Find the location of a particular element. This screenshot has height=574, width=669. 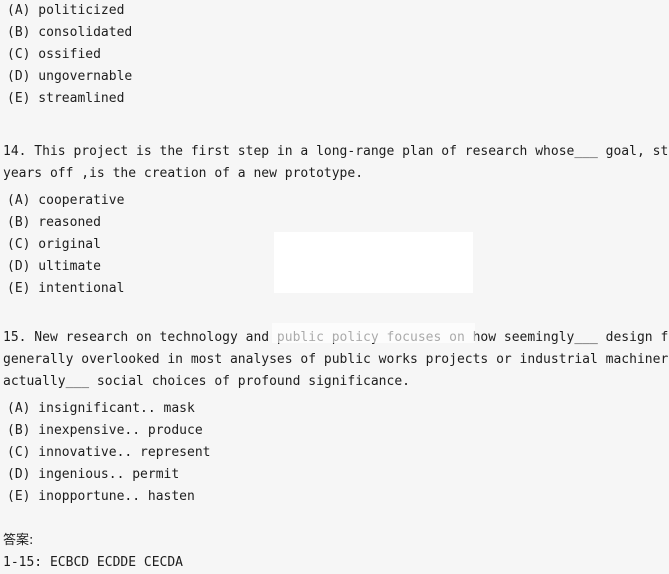

option-row: (E) streamlined is located at coordinates (66, 98).